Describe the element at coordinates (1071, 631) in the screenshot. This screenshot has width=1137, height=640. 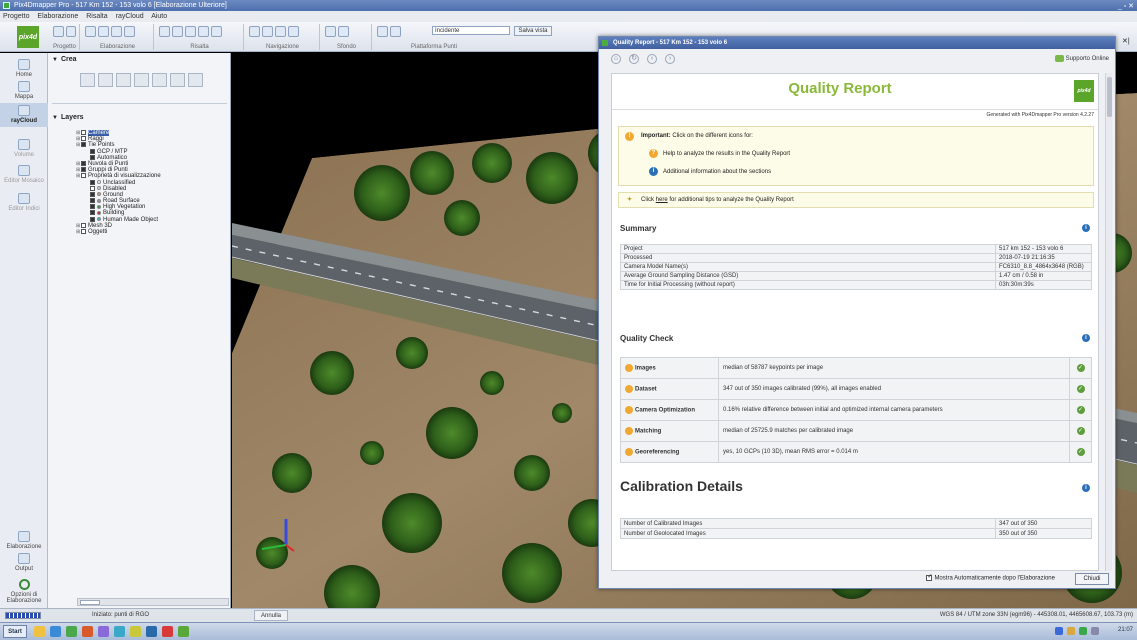
I see `tray-volume-icon` at that location.